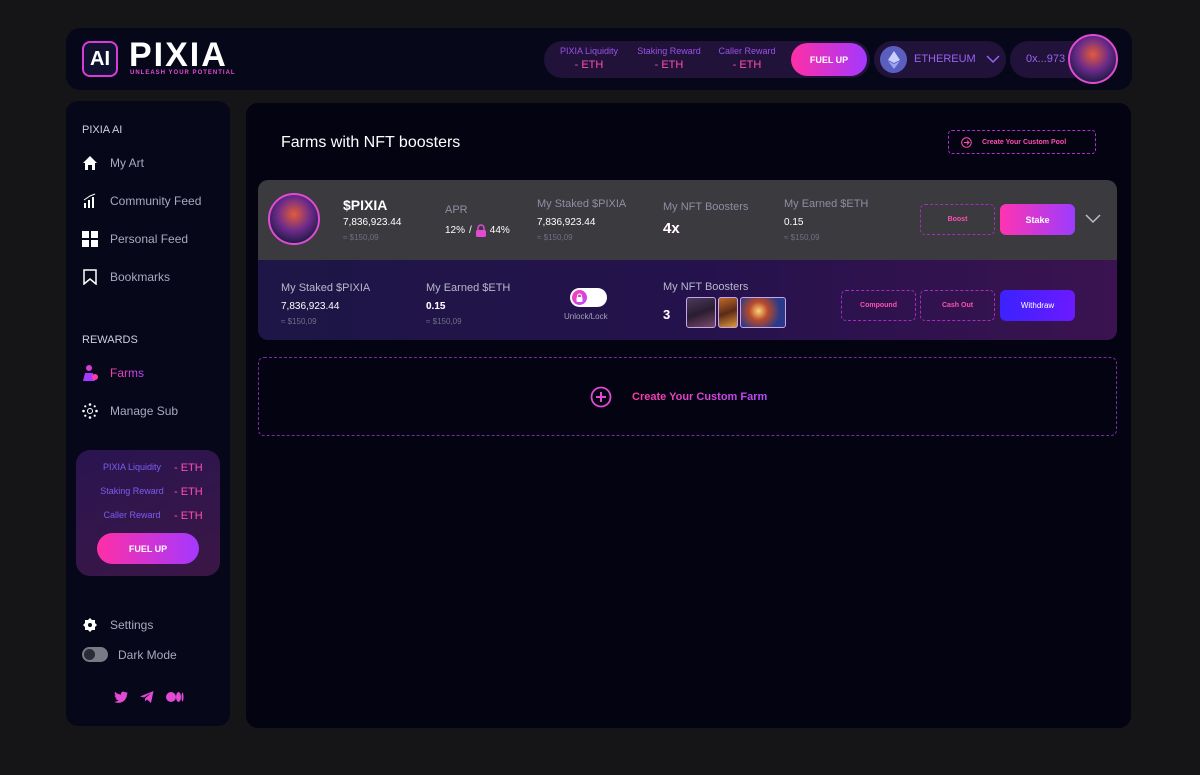 The height and width of the screenshot is (775, 1200). Describe the element at coordinates (1093, 59) in the screenshot. I see `user-avatar` at that location.